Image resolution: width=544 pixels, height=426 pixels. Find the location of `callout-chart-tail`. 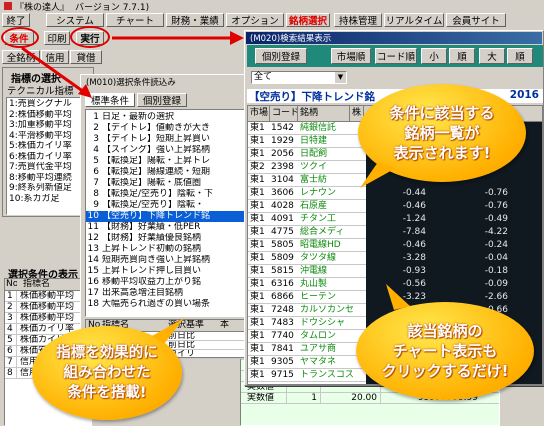

callout-chart-tail is located at coordinates (398, 297).